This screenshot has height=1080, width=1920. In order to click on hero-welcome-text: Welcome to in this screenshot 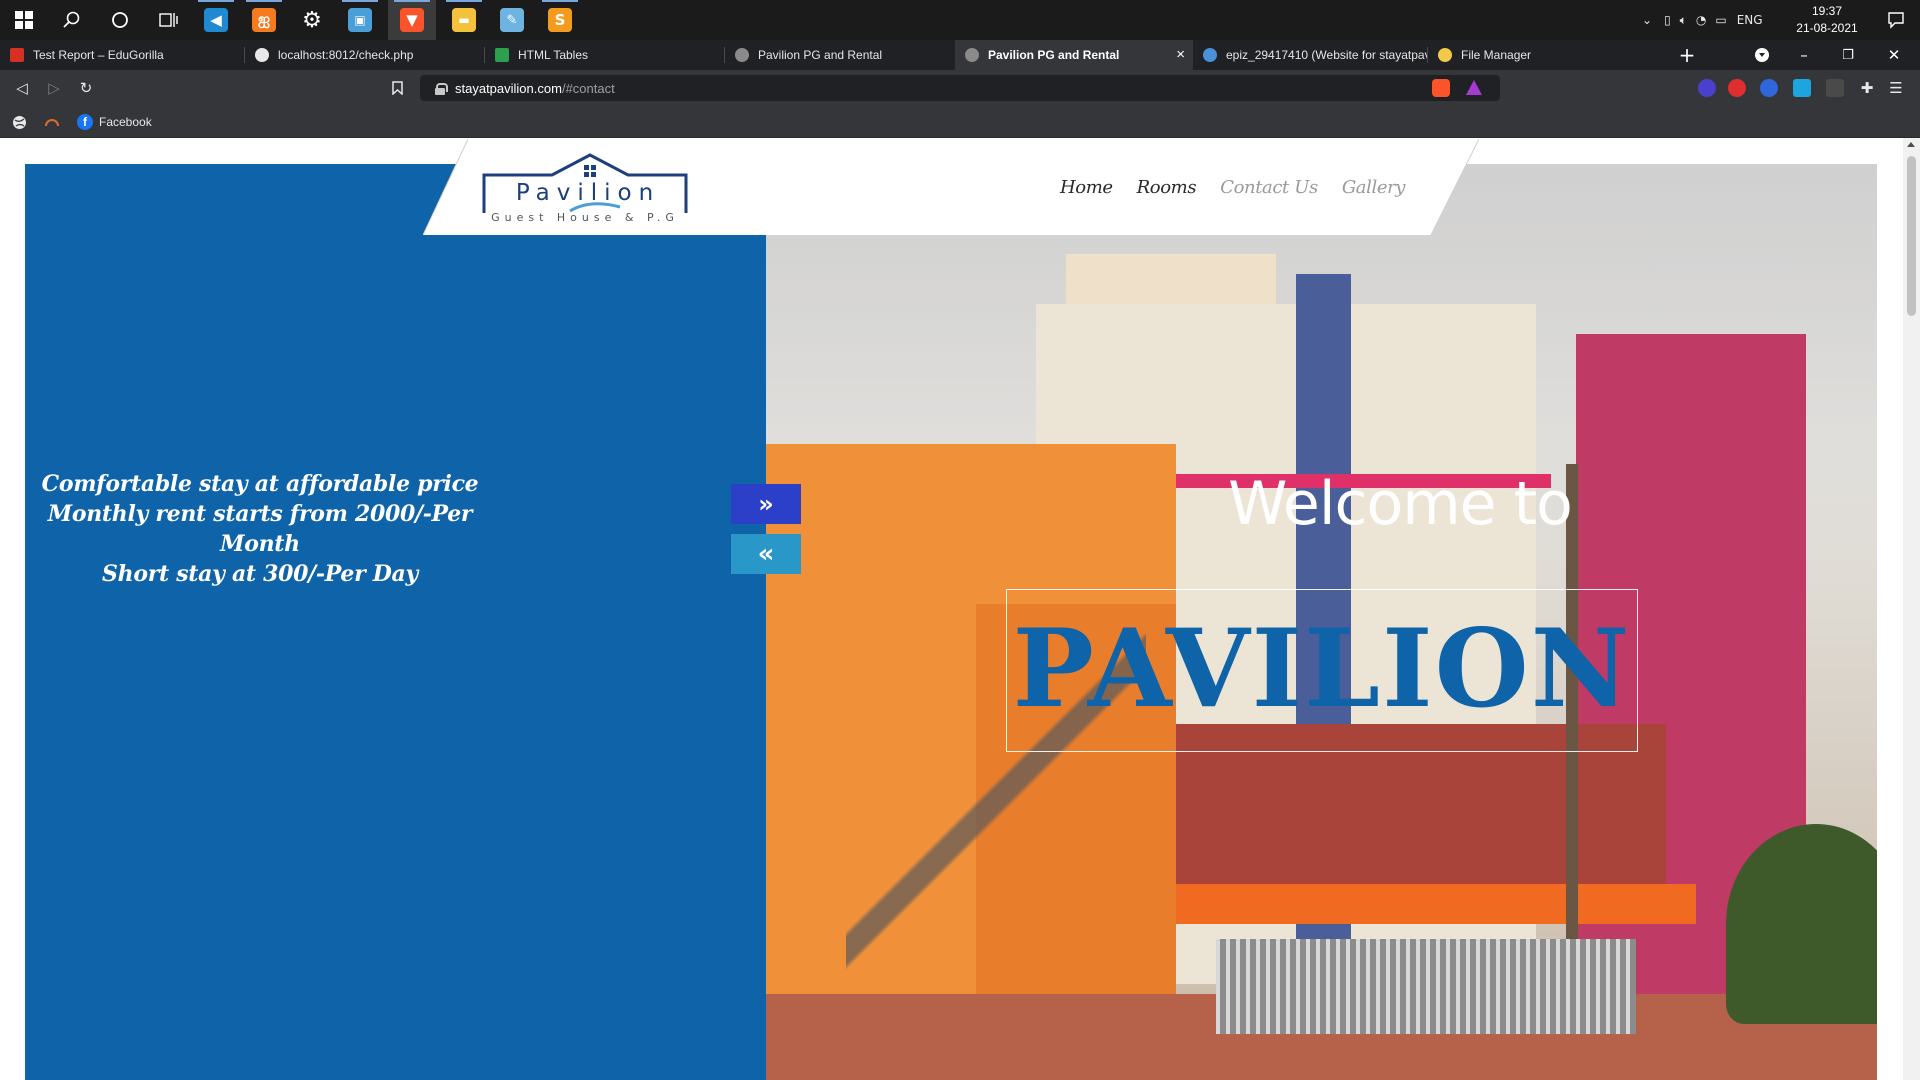, I will do `click(1400, 504)`.